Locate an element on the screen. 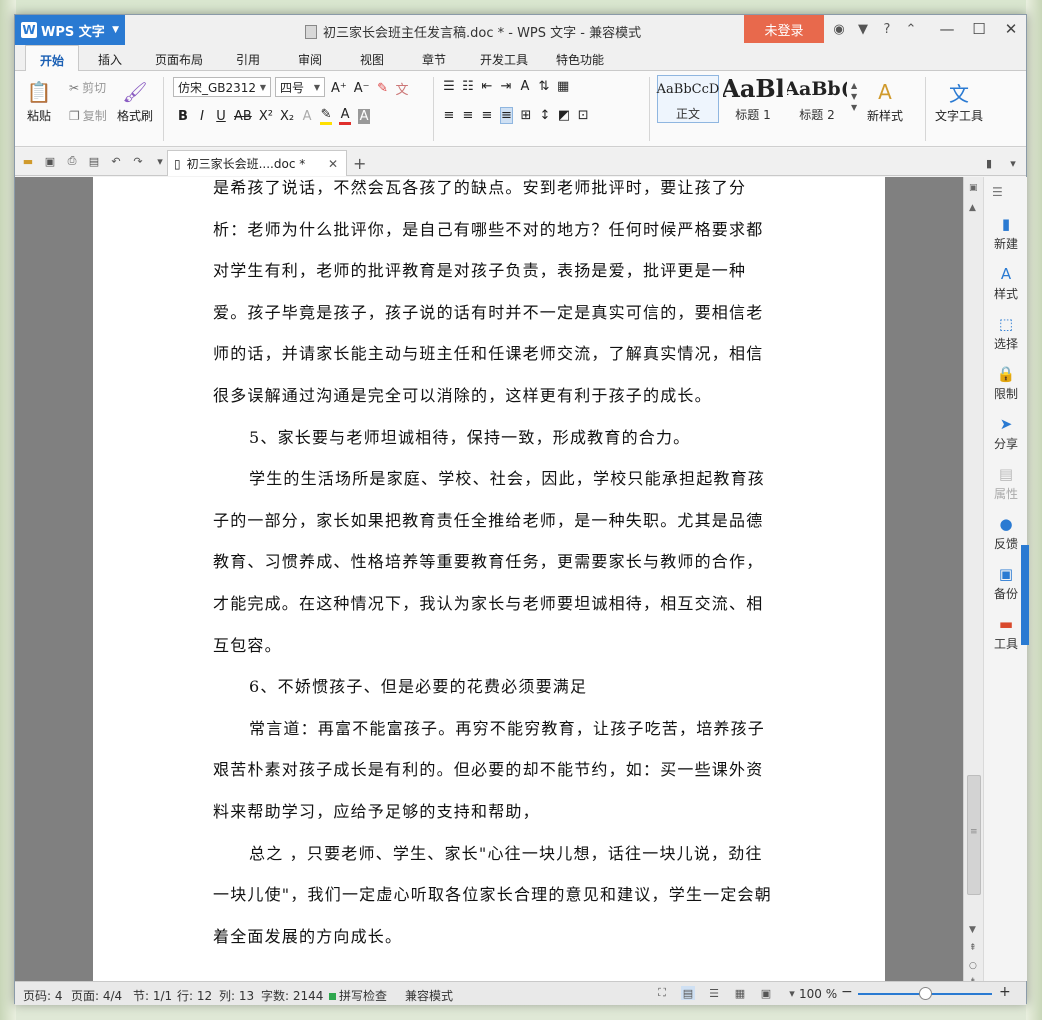 The width and height of the screenshot is (1042, 1020). app-menu-button: W WPS 文字 ▼ is located at coordinates (70, 30).